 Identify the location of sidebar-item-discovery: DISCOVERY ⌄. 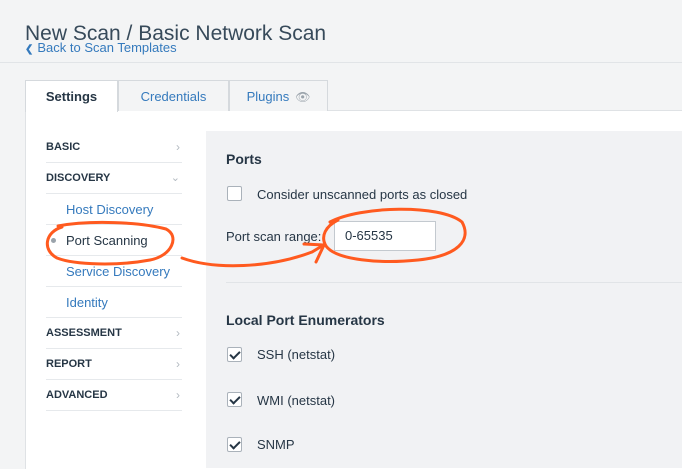
(114, 178).